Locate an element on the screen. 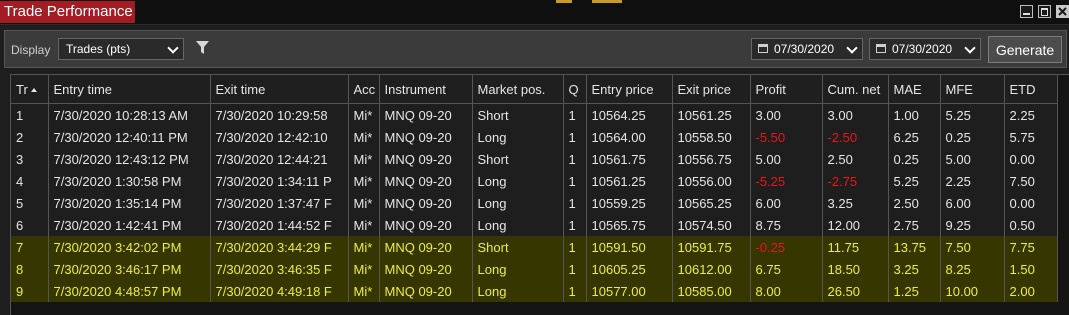  col-trade-number-cell: 3 is located at coordinates (30, 159).